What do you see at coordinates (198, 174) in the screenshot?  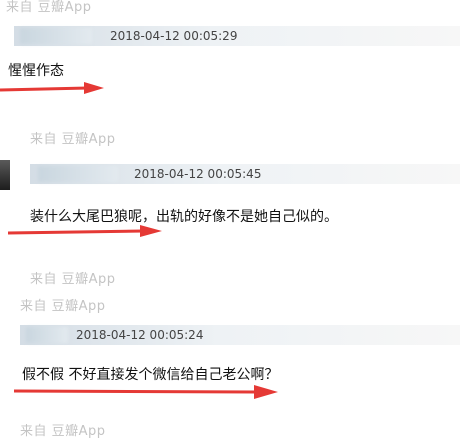 I see `comment-timestamp: 2018-04-12 00:05:45` at bounding box center [198, 174].